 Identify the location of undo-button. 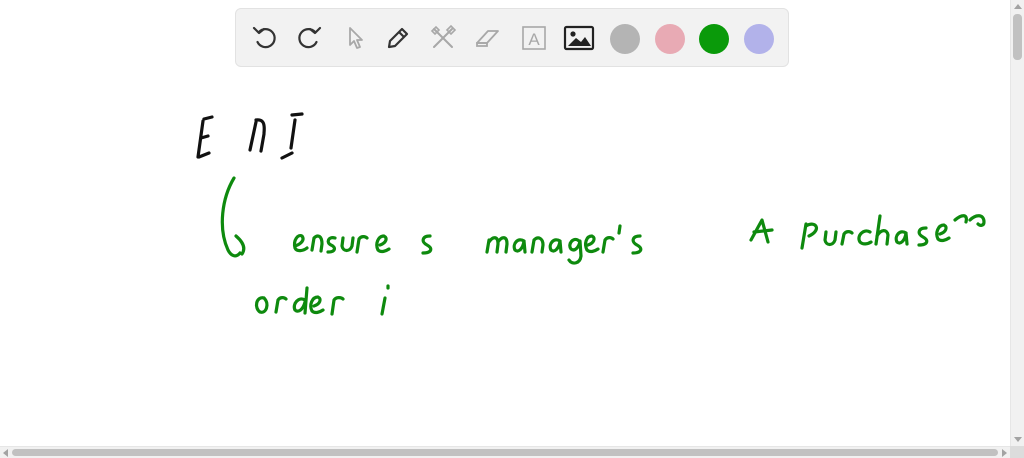
(265, 38).